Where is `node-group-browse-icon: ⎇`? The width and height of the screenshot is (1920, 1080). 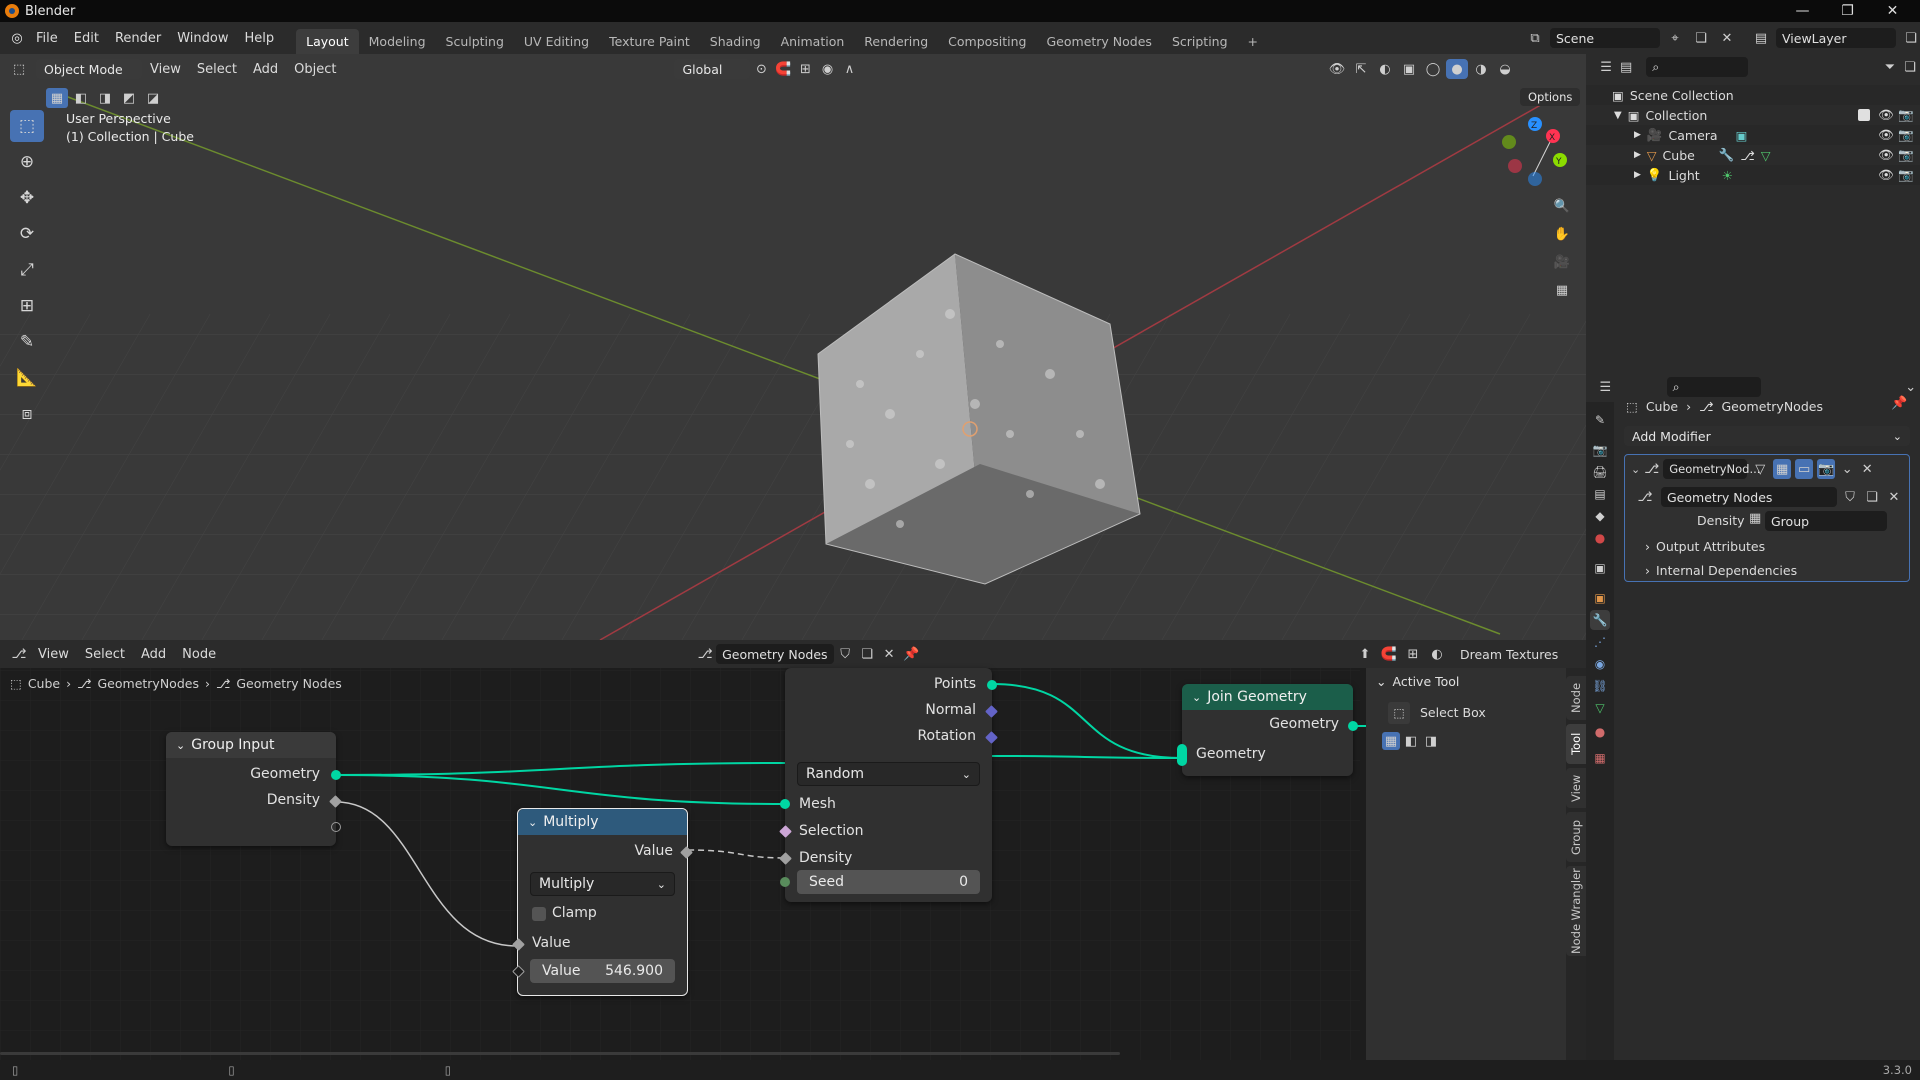 node-group-browse-icon: ⎇ is located at coordinates (1645, 497).